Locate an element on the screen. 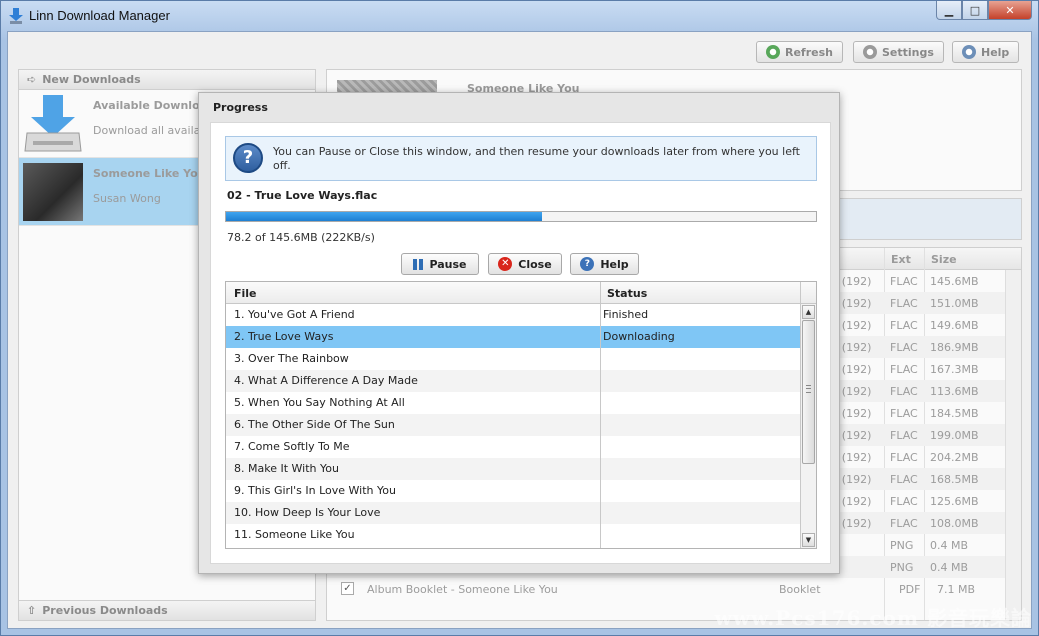 The image size is (1039, 636). size-cell: 0.4 MB is located at coordinates (949, 545).